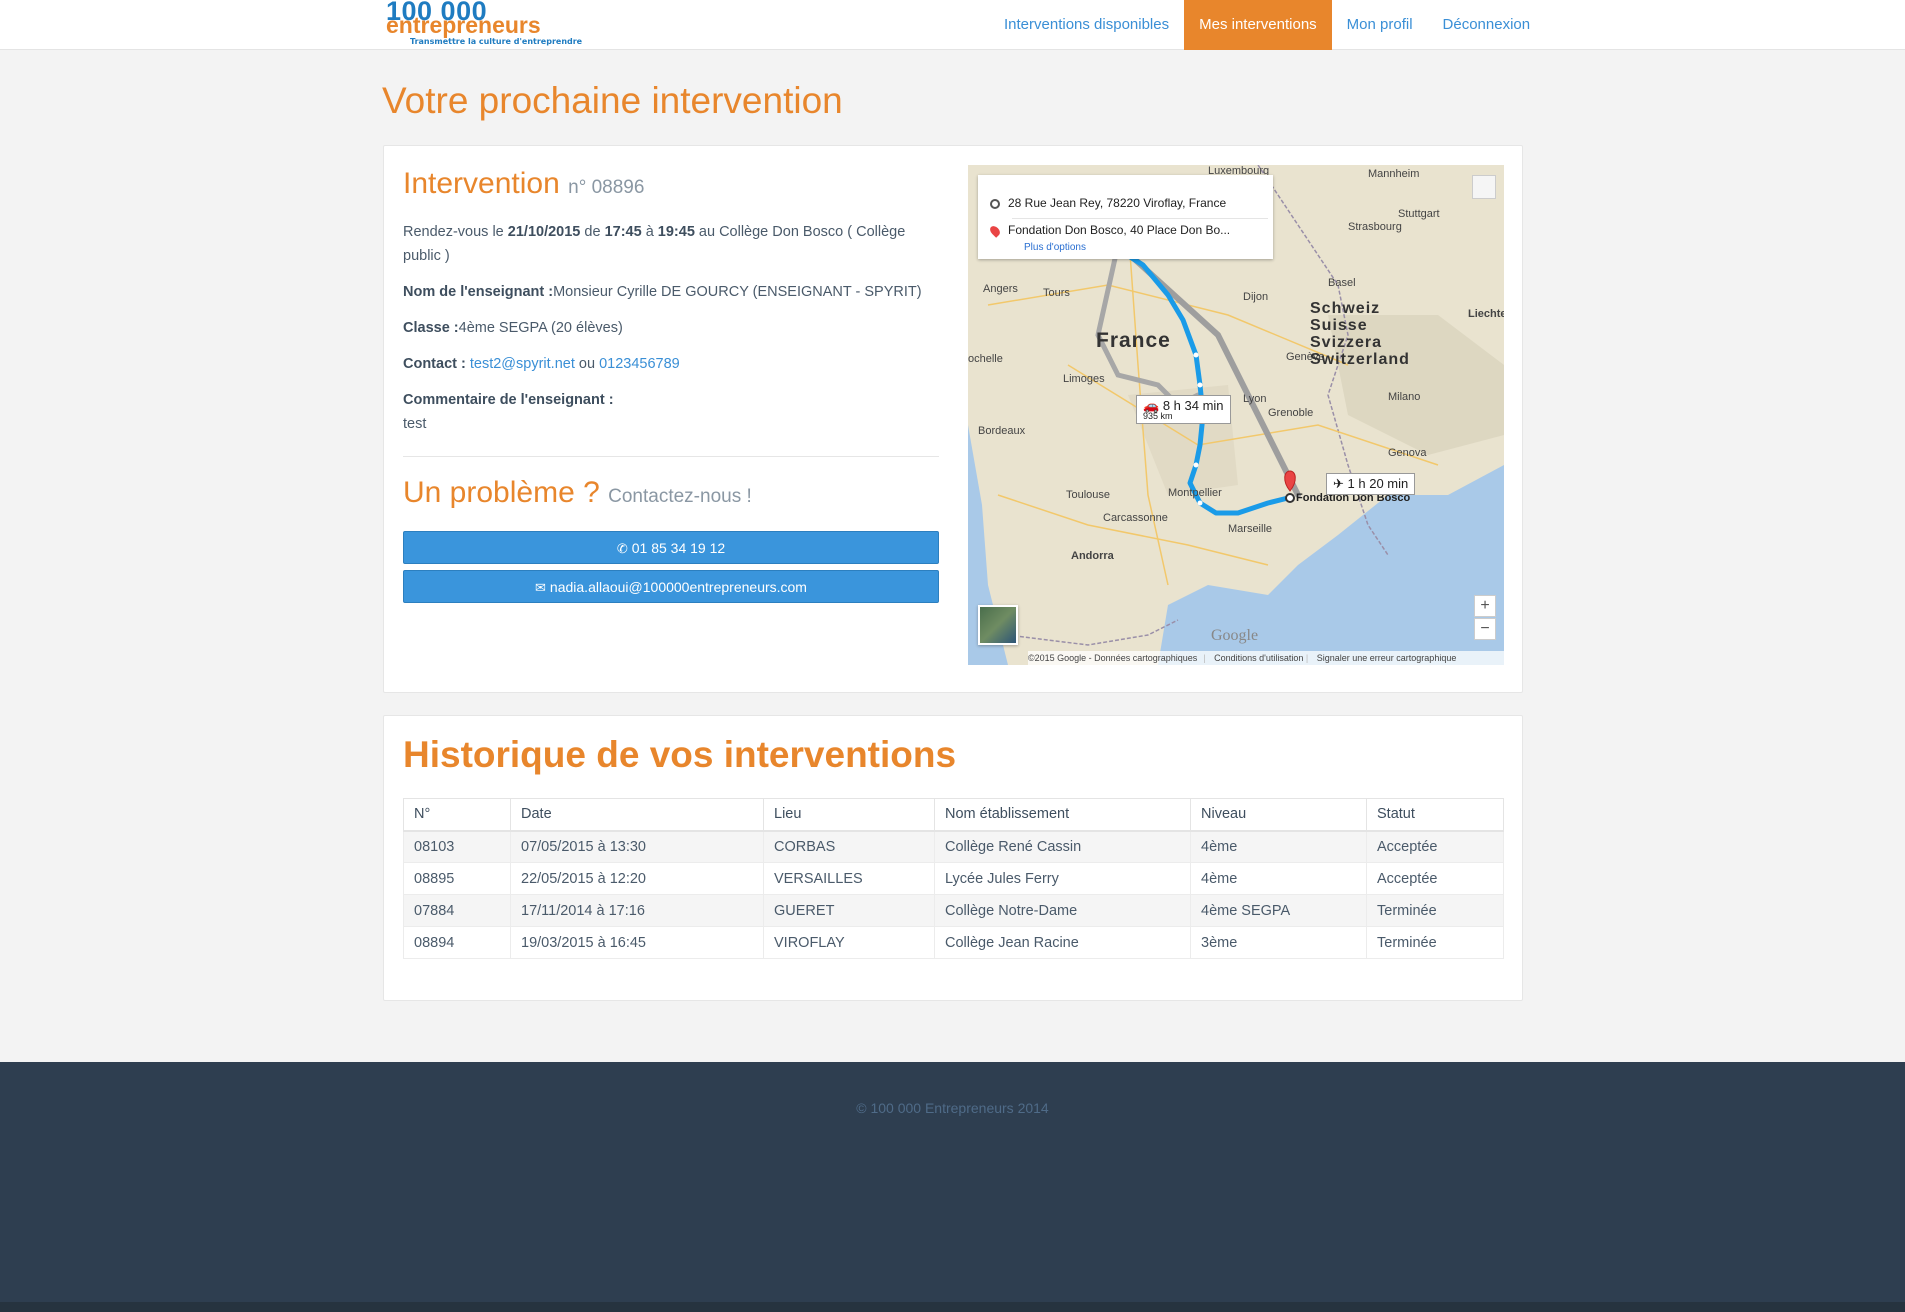  What do you see at coordinates (995, 203) in the screenshot?
I see `origin-circle-icon` at bounding box center [995, 203].